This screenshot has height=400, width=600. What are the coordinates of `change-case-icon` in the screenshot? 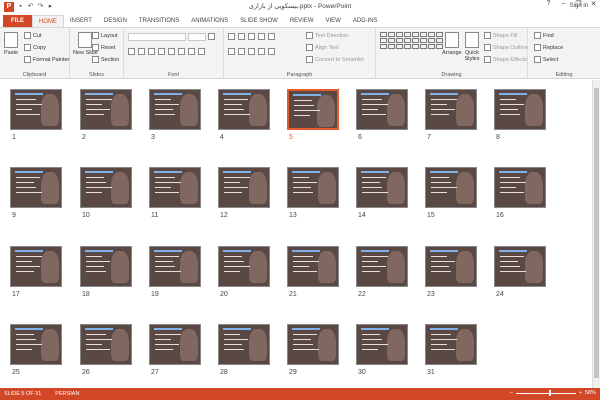 It's located at (191, 51).